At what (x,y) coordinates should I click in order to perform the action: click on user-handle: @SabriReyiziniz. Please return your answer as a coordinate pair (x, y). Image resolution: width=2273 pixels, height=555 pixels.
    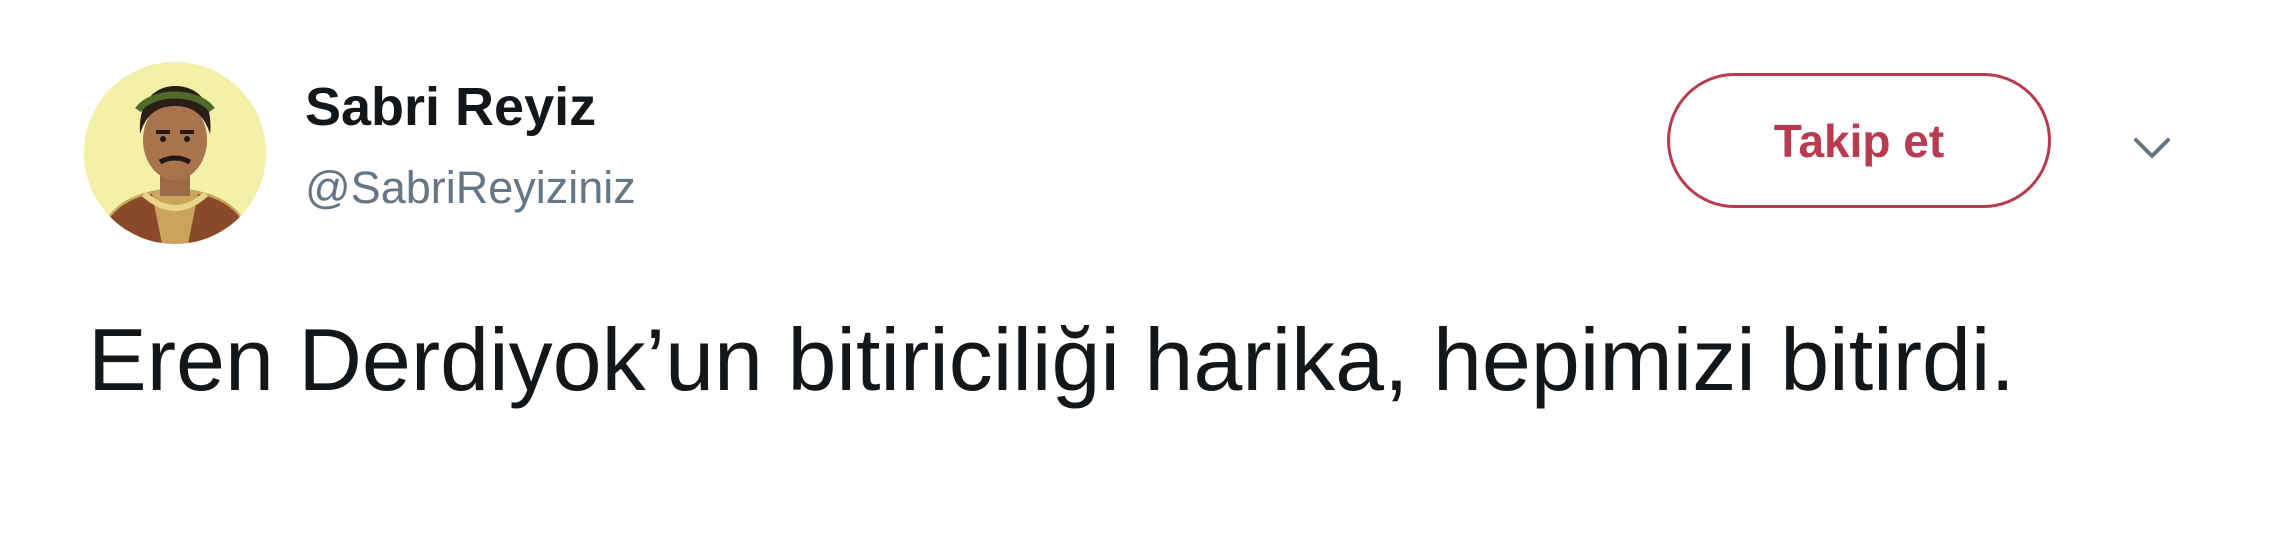
    Looking at the image, I should click on (470, 188).